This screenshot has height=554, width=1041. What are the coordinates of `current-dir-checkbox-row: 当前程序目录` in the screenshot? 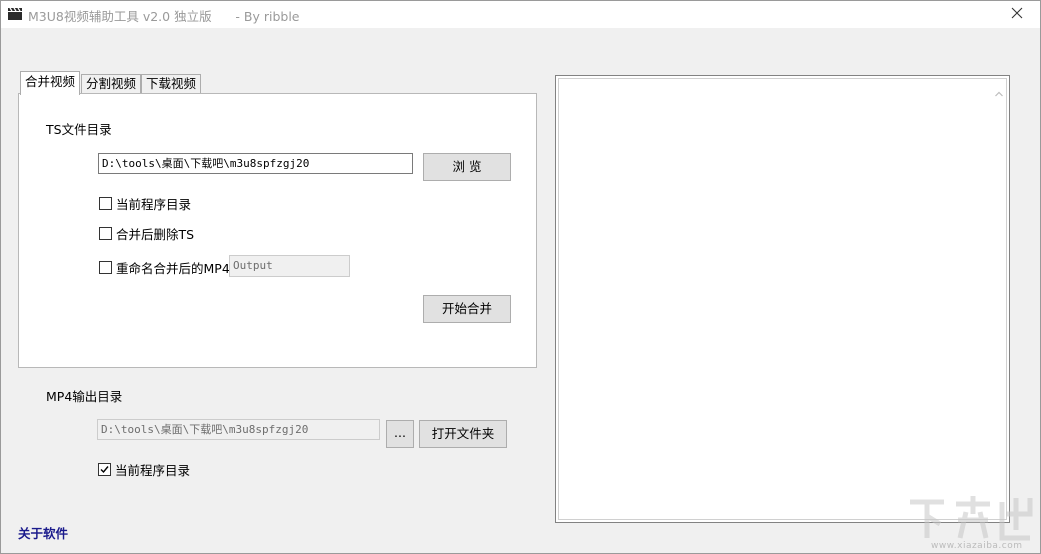 It's located at (145, 203).